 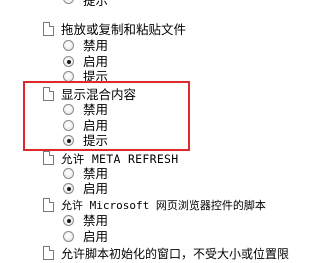 I want to click on radio-label: 提示, so click(x=96, y=4).